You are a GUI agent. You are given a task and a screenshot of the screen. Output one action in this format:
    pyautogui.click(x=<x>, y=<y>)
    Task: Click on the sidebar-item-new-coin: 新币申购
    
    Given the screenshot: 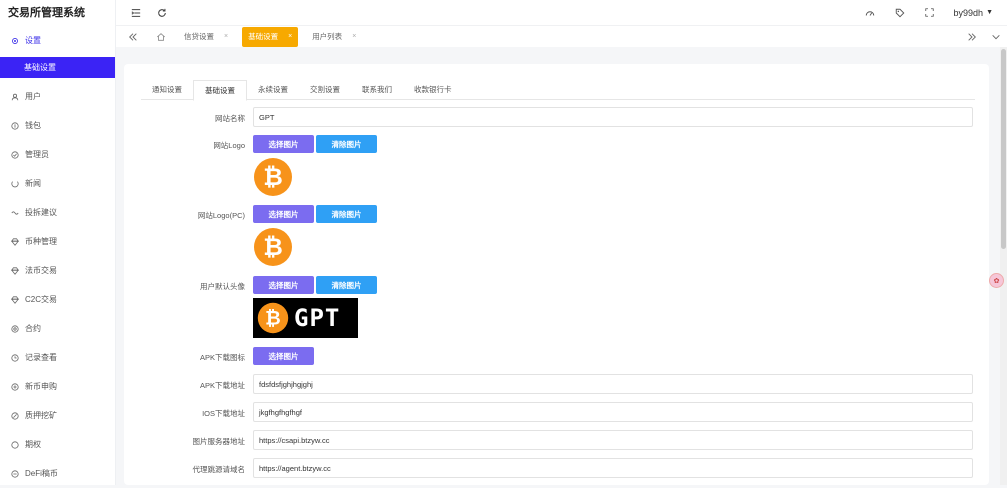 What is the action you would take?
    pyautogui.click(x=57, y=386)
    